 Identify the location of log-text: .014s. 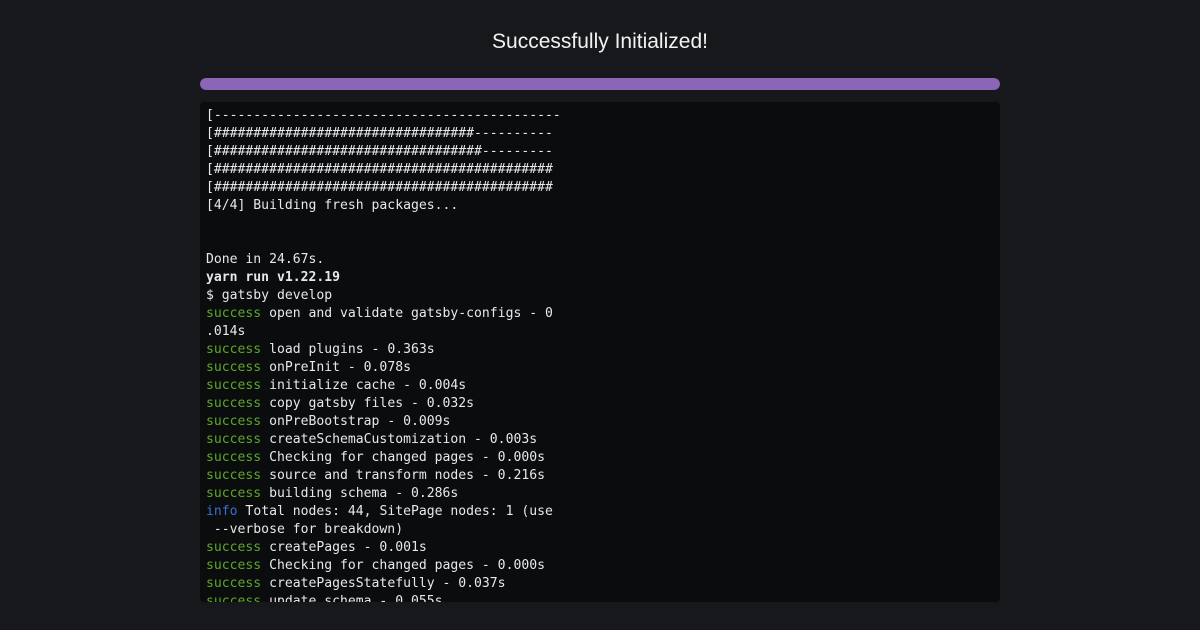
(226, 331).